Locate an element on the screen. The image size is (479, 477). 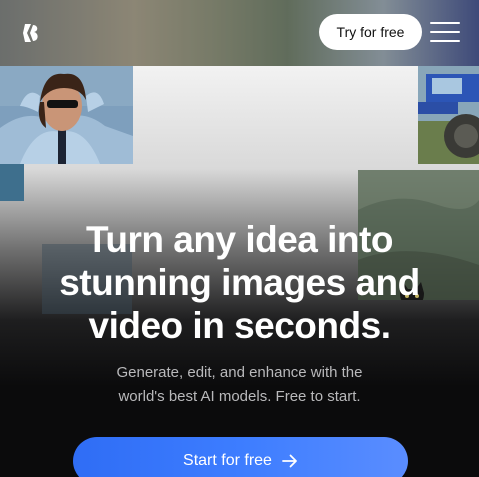
start-for-free-button: Start for free is located at coordinates (240, 457).